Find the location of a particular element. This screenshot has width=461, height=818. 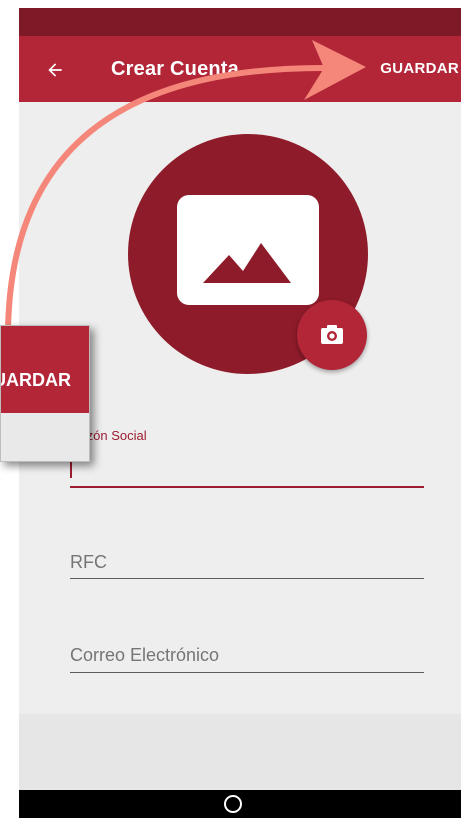

rfc-underline is located at coordinates (247, 578).